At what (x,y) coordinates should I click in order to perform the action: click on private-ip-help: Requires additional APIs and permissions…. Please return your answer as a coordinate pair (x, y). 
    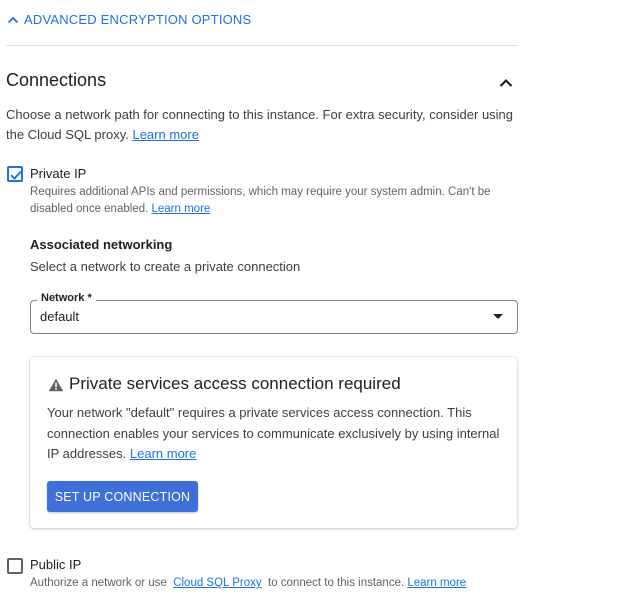
    Looking at the image, I should click on (260, 200).